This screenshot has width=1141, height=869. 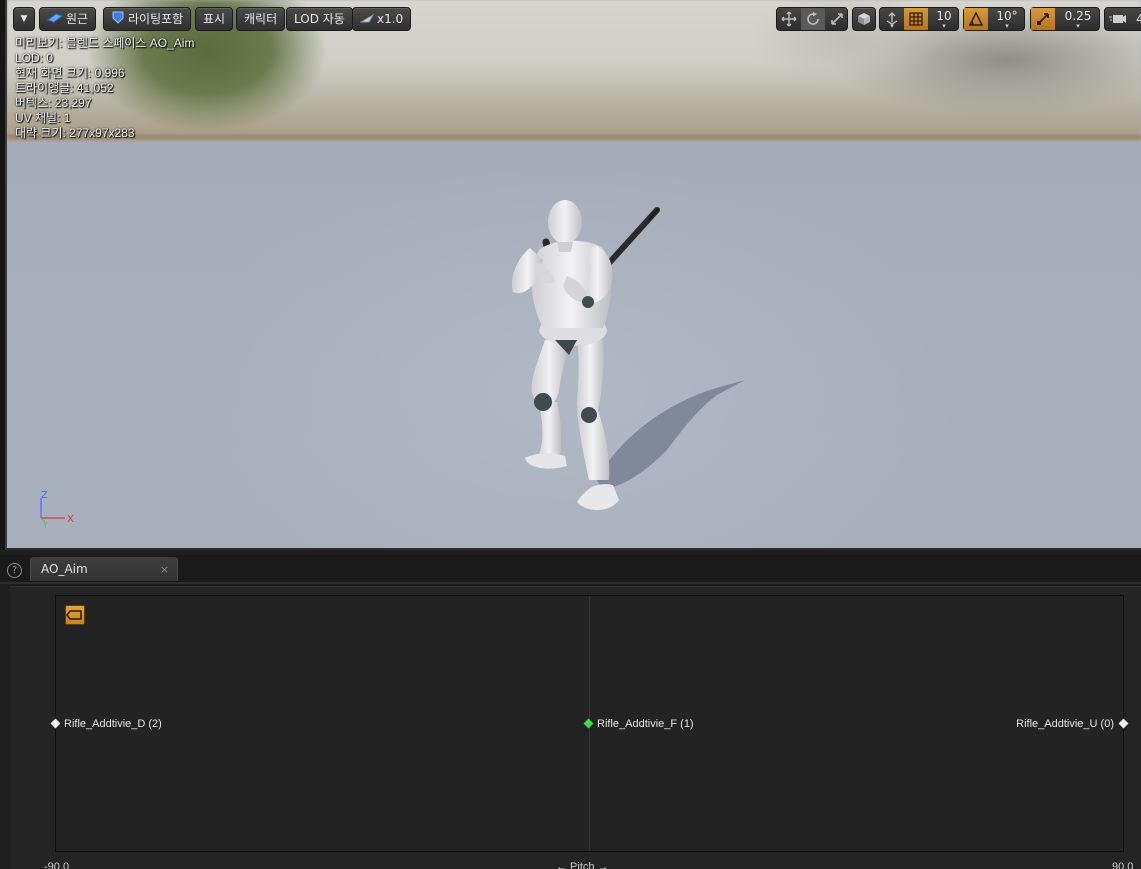 What do you see at coordinates (1078, 19) in the screenshot?
I see `scale-snap-value: 0.25 ▾` at bounding box center [1078, 19].